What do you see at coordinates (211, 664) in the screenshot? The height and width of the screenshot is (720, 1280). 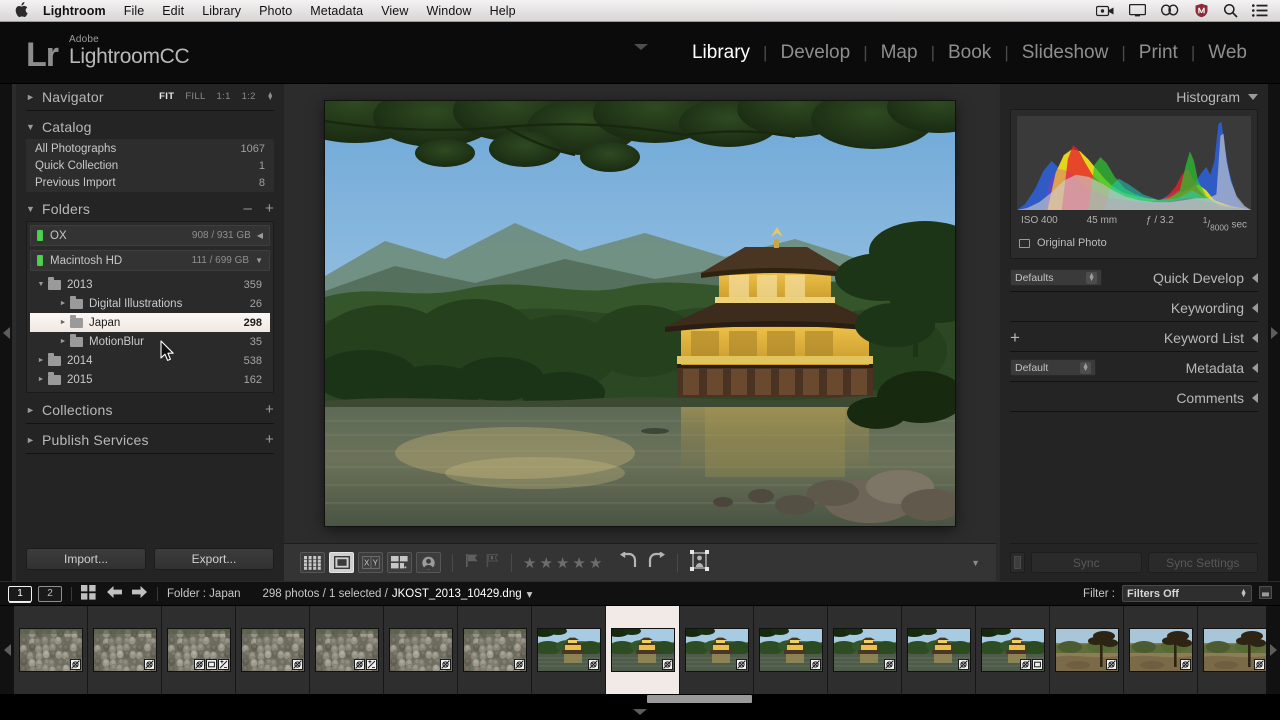 I see `crop-badge-icon` at bounding box center [211, 664].